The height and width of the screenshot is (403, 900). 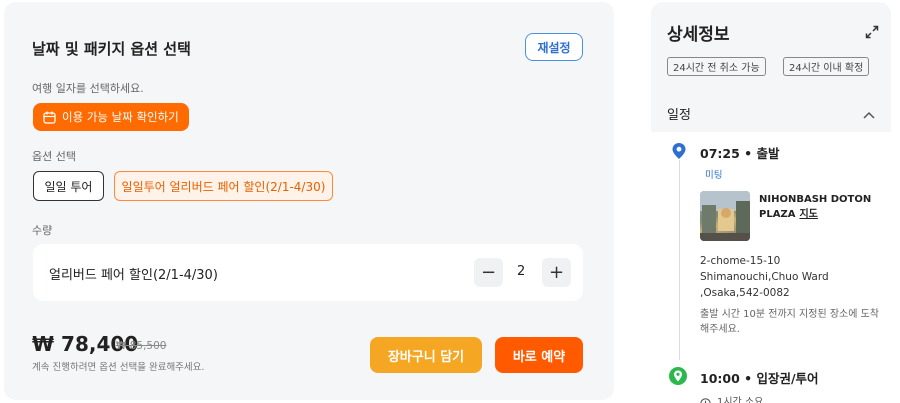 I want to click on quantity-item-name: 얼리버드 페어 할인(2/1-4/30), so click(x=133, y=275).